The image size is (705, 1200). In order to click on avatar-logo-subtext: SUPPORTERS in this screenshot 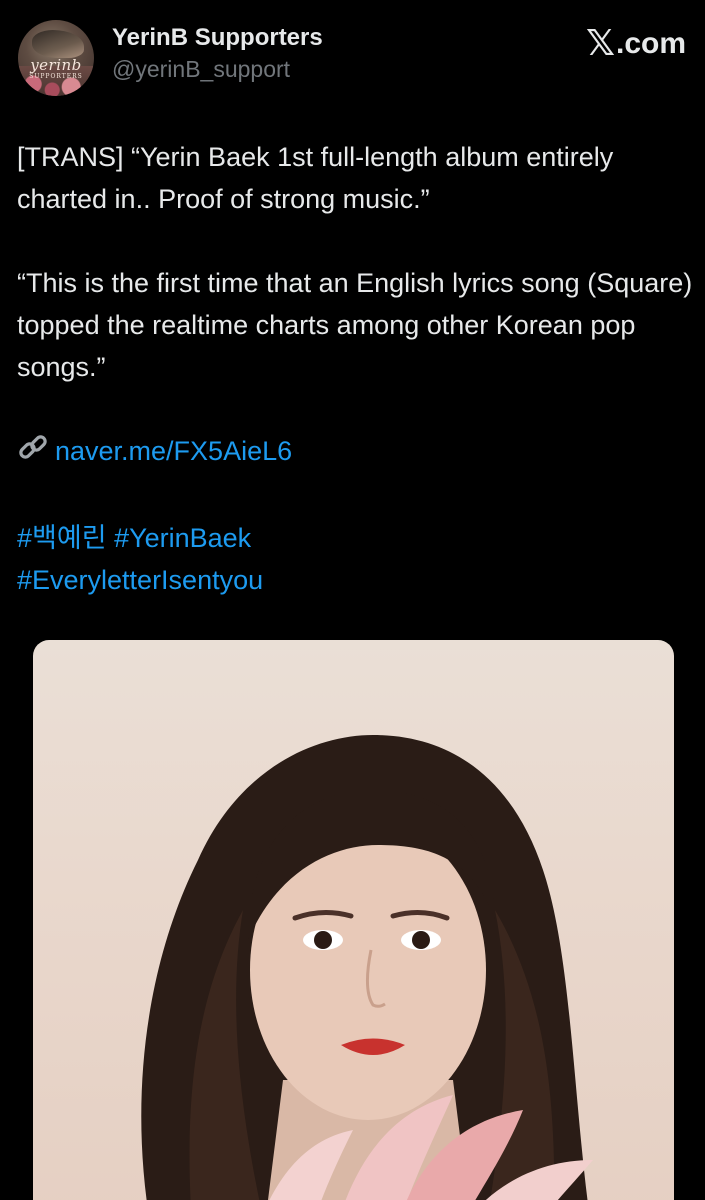, I will do `click(56, 76)`.